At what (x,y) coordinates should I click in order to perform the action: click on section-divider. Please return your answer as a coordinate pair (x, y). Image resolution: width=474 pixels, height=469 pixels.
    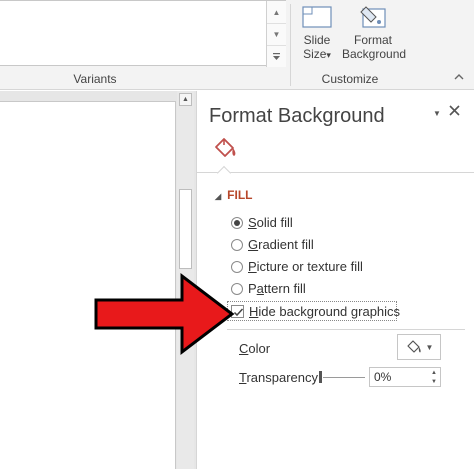
    Looking at the image, I should click on (346, 329).